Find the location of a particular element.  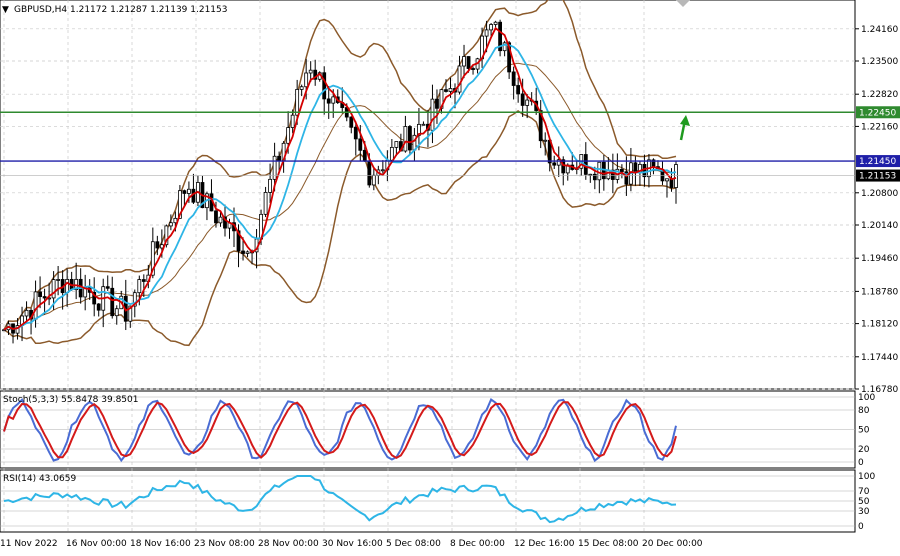

rsi-level-label: 0 is located at coordinates (861, 527).